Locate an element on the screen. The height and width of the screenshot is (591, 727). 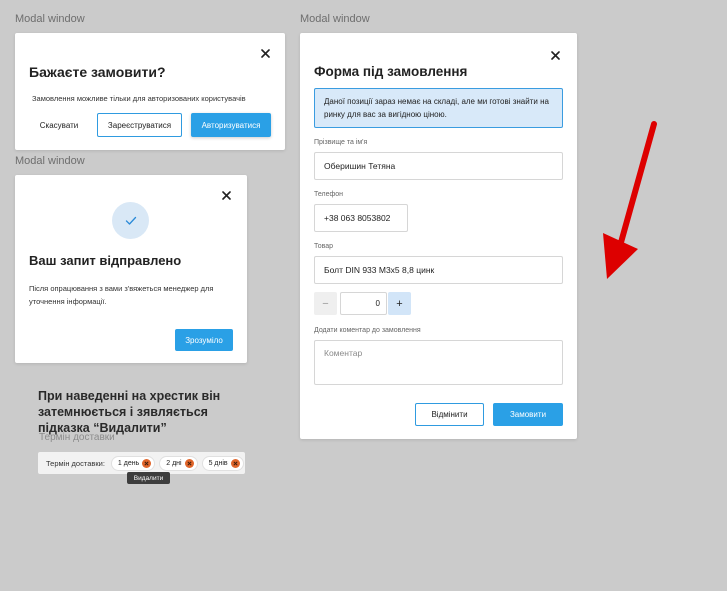
delivery-label: Термін доставки: is located at coordinates (75, 463).